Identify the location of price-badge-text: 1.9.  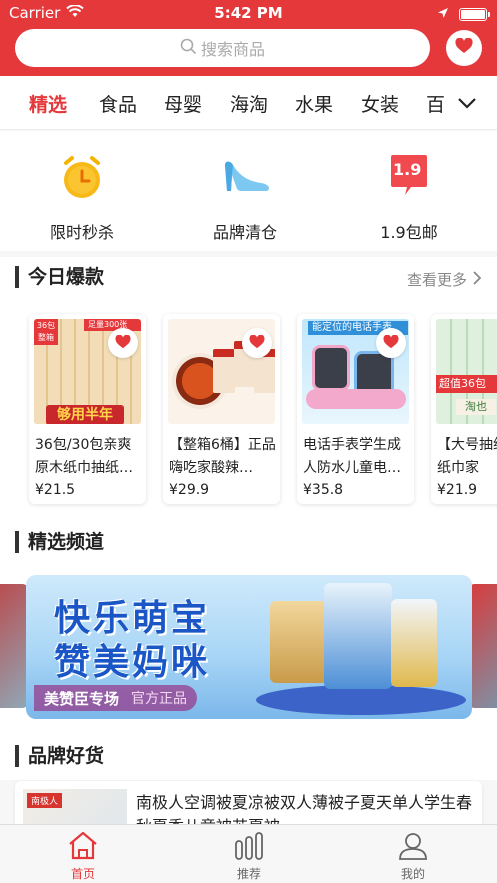
(407, 169).